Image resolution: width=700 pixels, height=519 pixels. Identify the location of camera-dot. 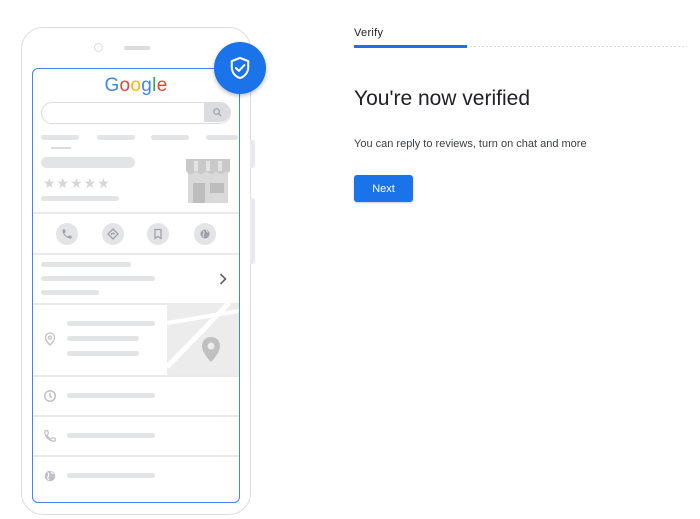
(98, 47).